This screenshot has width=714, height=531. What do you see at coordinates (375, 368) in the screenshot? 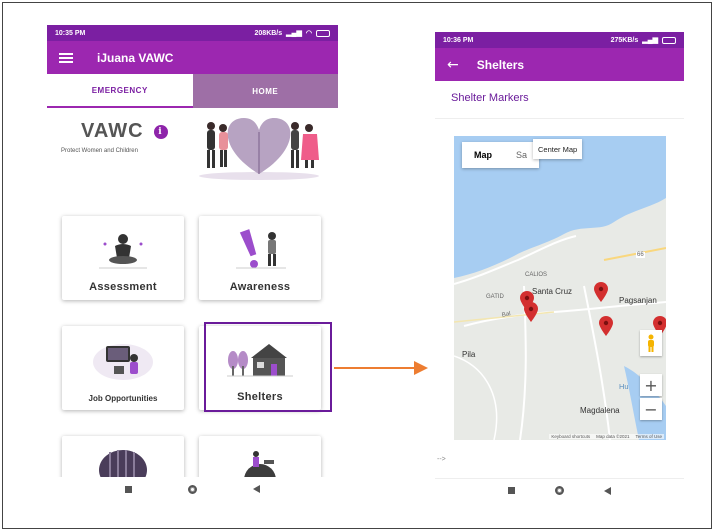
I see `transition-arrow-line` at bounding box center [375, 368].